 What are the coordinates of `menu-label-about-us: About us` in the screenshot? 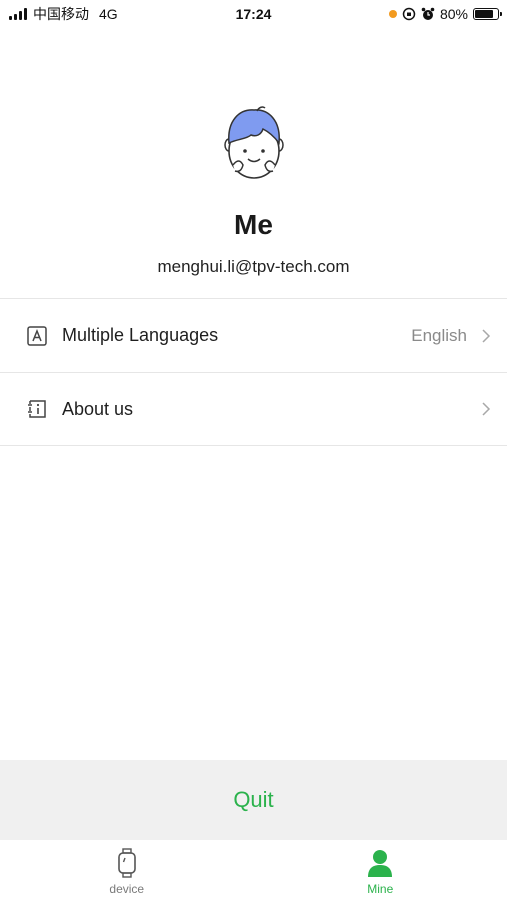 It's located at (98, 408).